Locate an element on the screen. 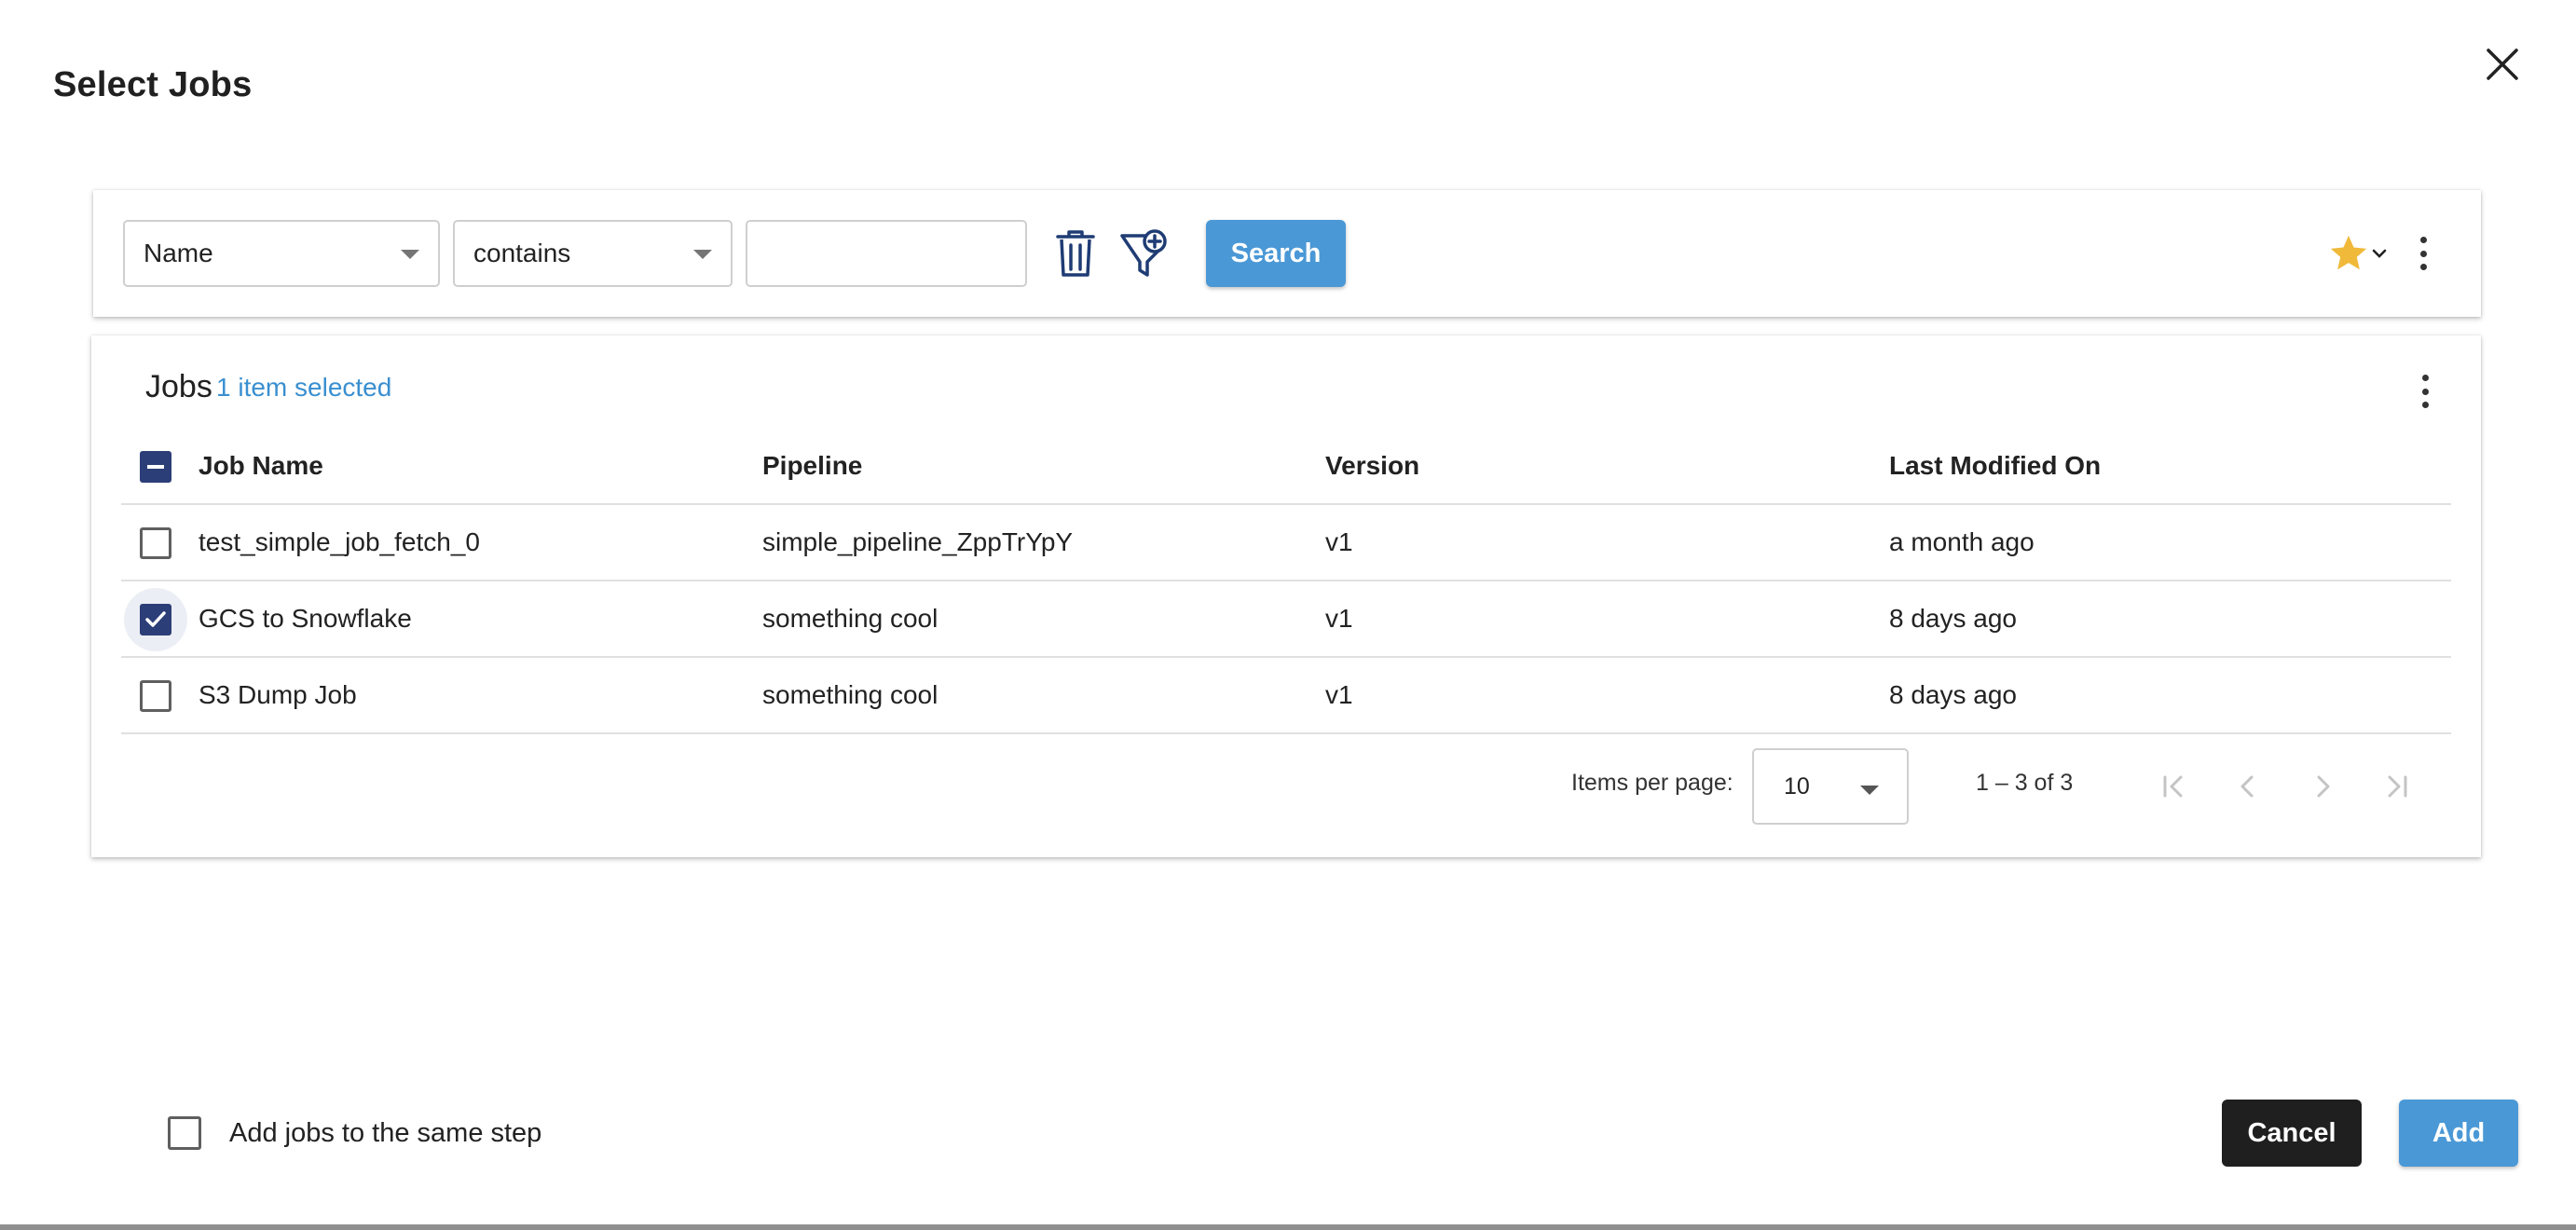 The height and width of the screenshot is (1230, 2576). same-step-label: Add jobs to the same step is located at coordinates (385, 1133).